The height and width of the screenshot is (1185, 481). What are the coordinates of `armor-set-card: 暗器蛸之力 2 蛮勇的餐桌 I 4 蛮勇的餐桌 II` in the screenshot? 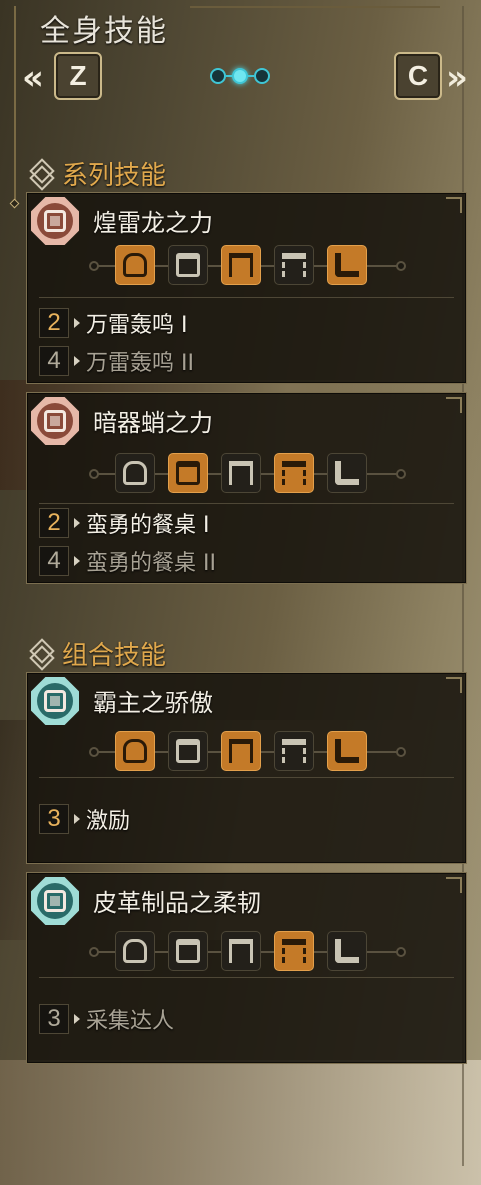 It's located at (246, 488).